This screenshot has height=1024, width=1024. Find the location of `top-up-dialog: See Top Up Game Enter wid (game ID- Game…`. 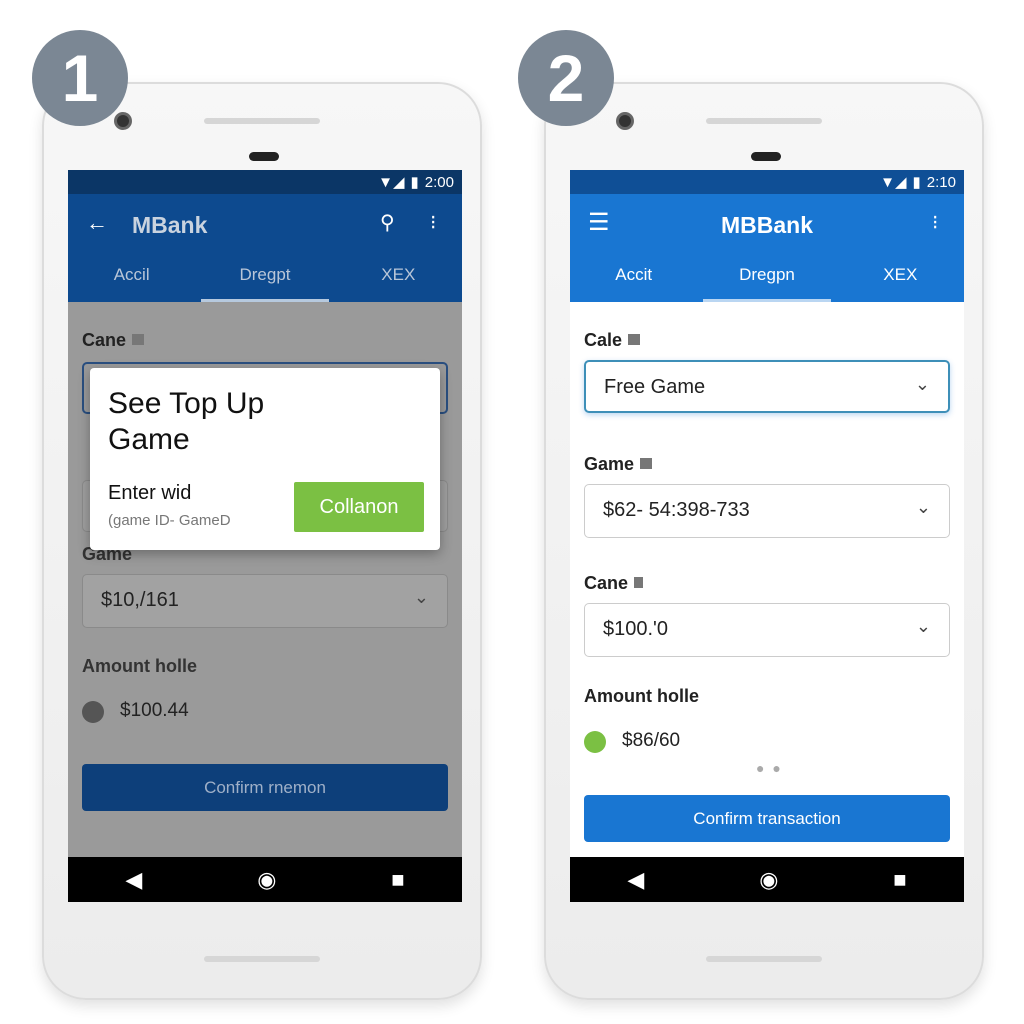

top-up-dialog: See Top Up Game Enter wid (game ID- Game… is located at coordinates (265, 459).